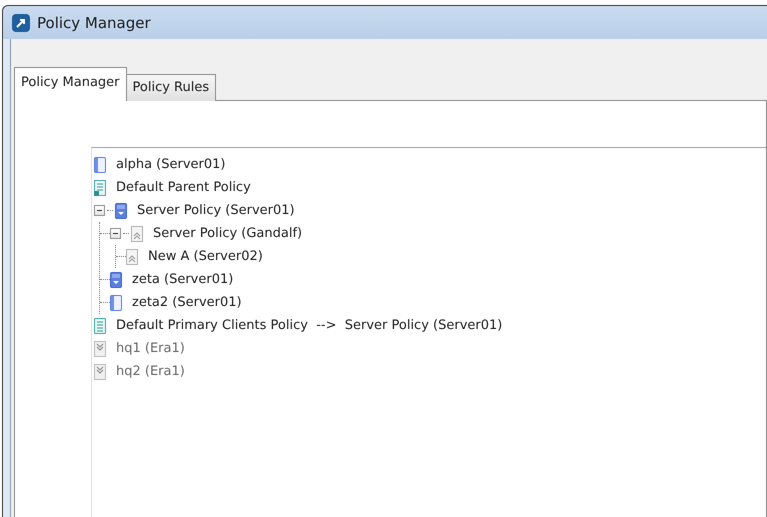 This screenshot has height=517, width=767. What do you see at coordinates (21, 22) in the screenshot?
I see `app-logo-icon` at bounding box center [21, 22].